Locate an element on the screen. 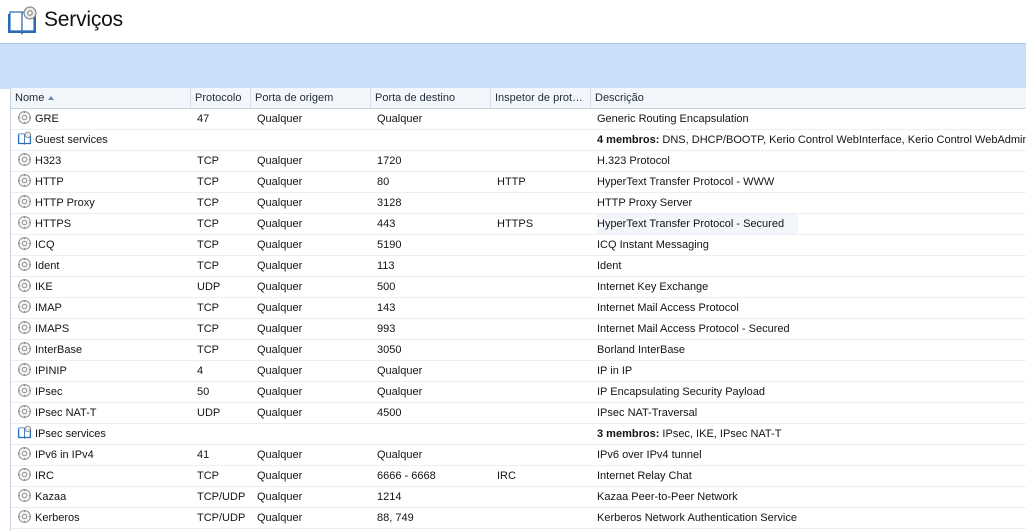  cell-dest-port: 6666 - 6668 is located at coordinates (406, 476).